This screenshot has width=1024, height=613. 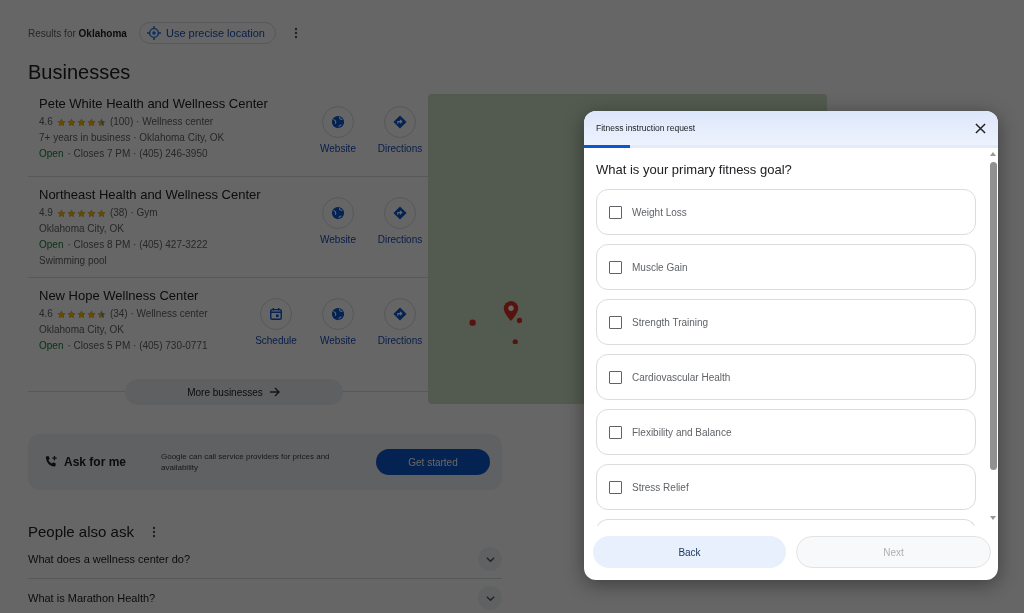 I want to click on question-row: What is Marathon Health?, so click(x=265, y=596).